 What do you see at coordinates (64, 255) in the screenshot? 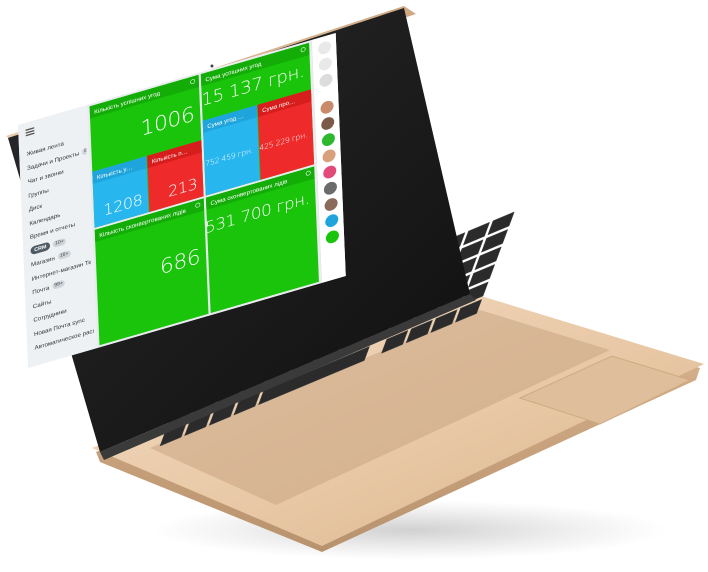
I see `count-badge: 16+` at bounding box center [64, 255].